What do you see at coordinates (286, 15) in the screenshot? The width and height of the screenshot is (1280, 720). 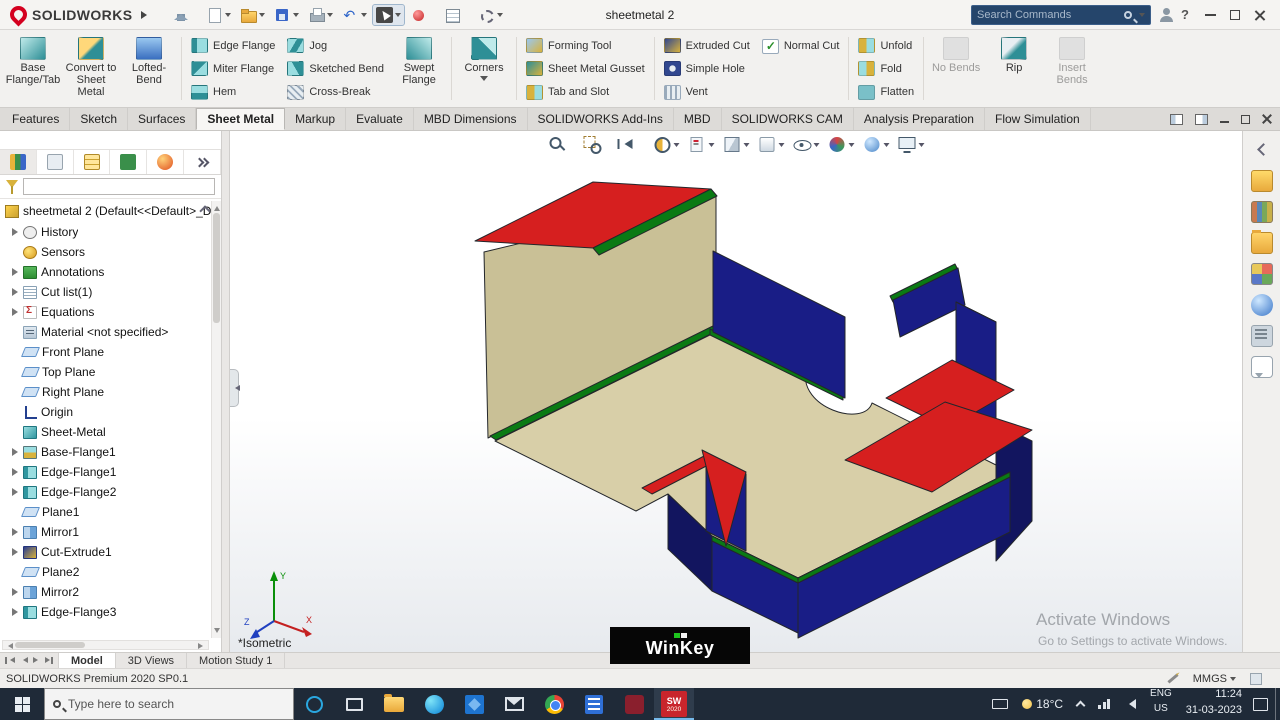 I see `save-icon` at bounding box center [286, 15].